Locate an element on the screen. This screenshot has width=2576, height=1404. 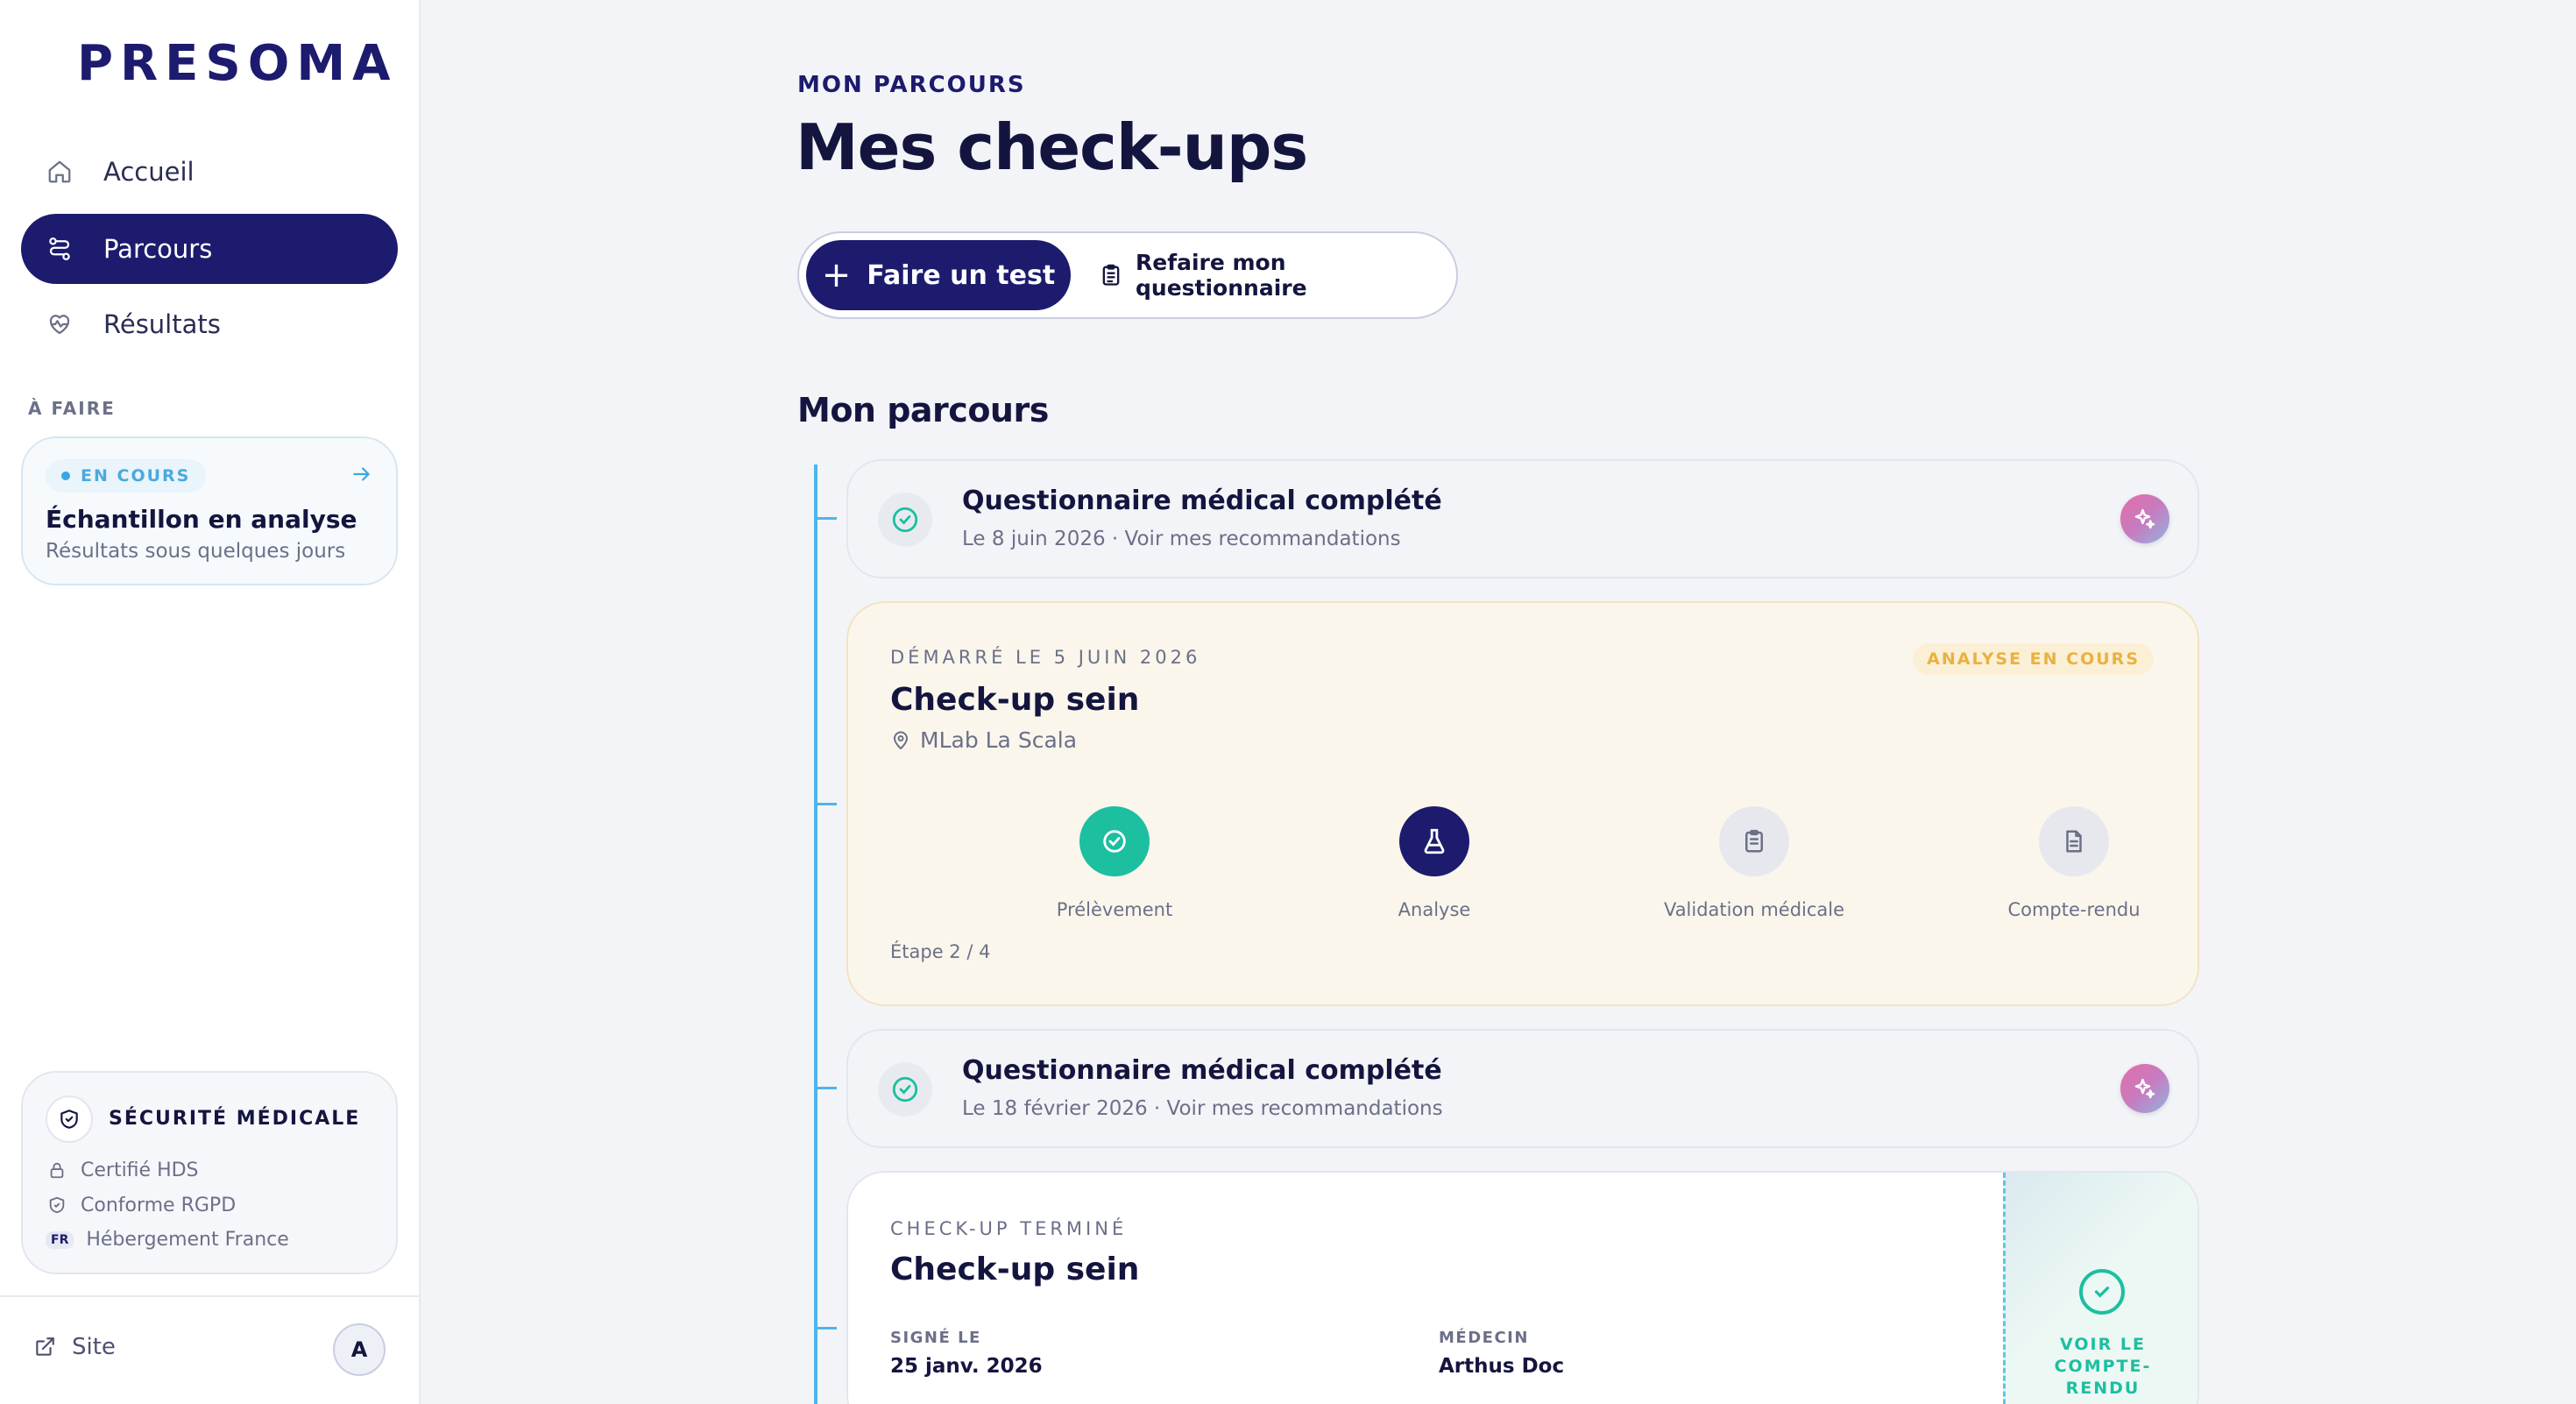
map-pin-icon is located at coordinates (900, 740).